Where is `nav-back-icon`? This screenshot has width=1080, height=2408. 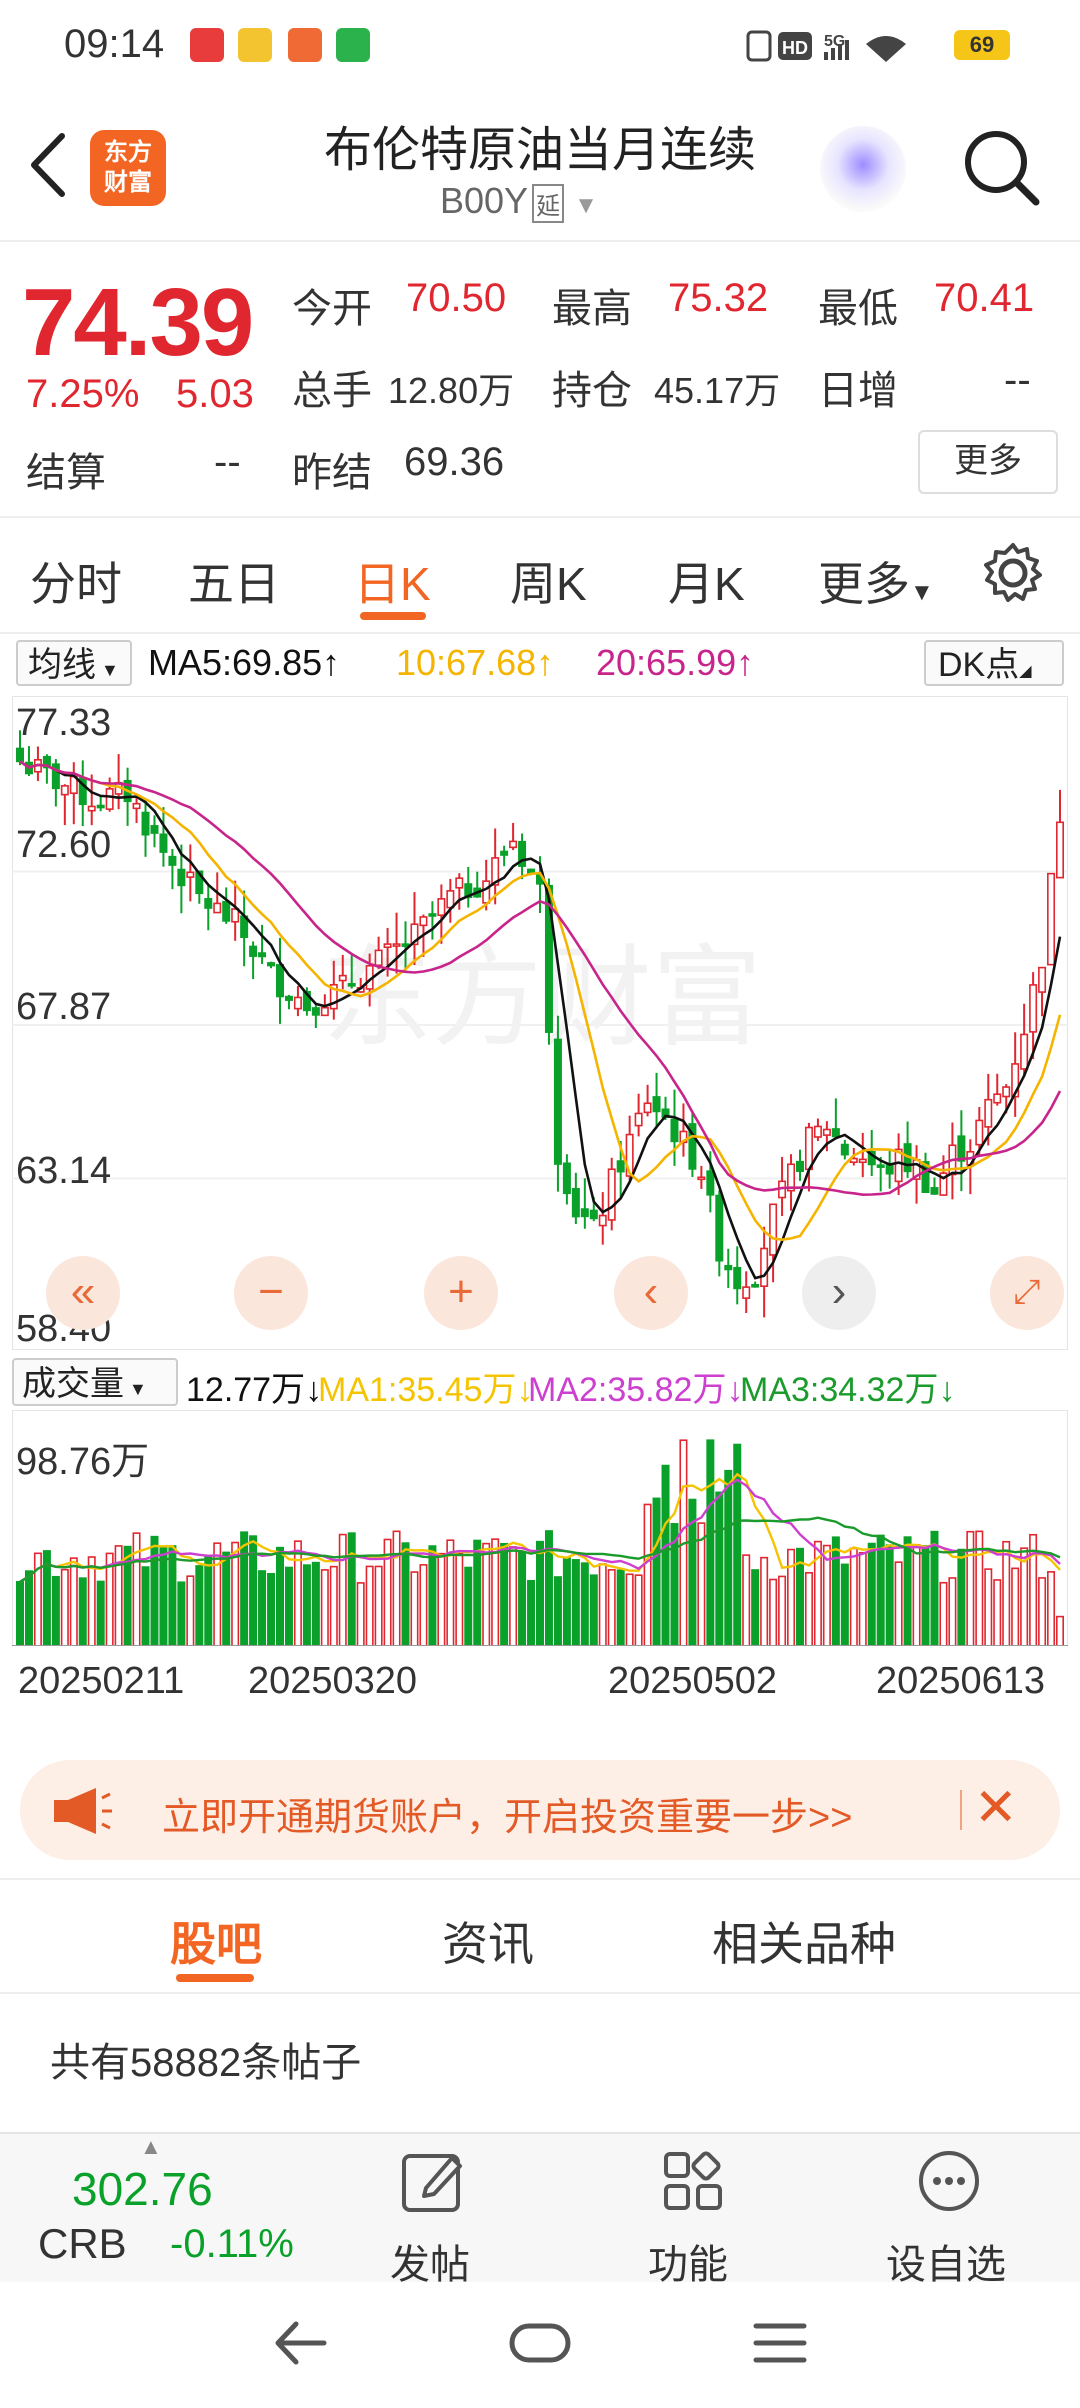
nav-back-icon is located at coordinates (300, 2343).